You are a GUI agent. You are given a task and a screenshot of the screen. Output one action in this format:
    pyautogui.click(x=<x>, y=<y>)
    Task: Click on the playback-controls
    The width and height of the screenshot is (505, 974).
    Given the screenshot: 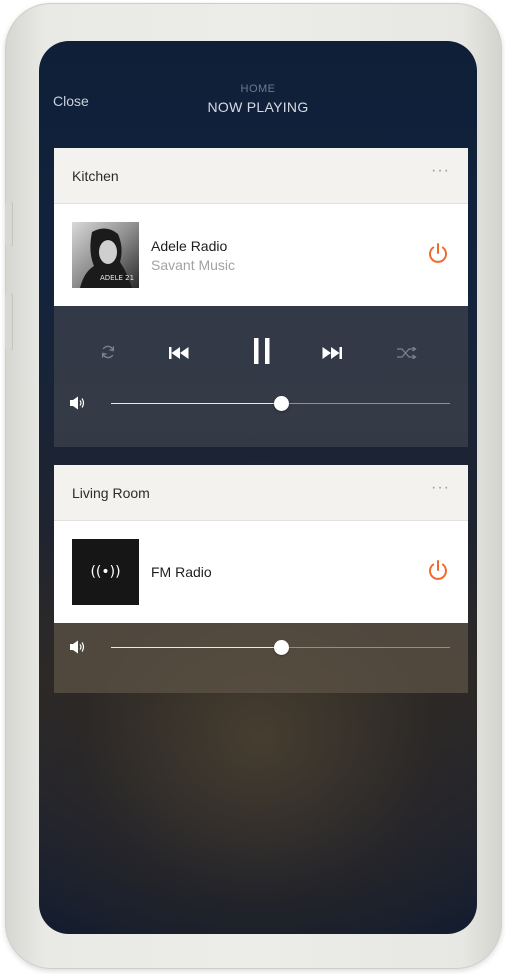 What is the action you would take?
    pyautogui.click(x=261, y=376)
    